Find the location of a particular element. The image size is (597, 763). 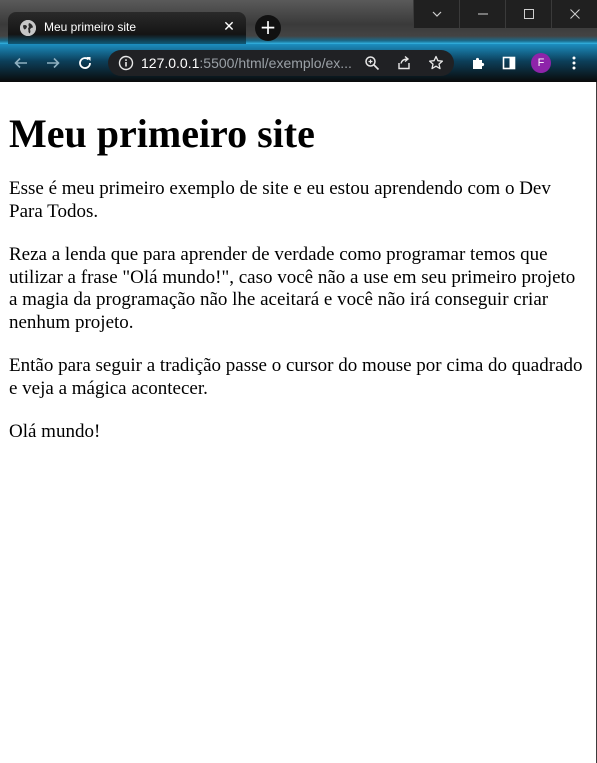

close-window-button is located at coordinates (574, 14).